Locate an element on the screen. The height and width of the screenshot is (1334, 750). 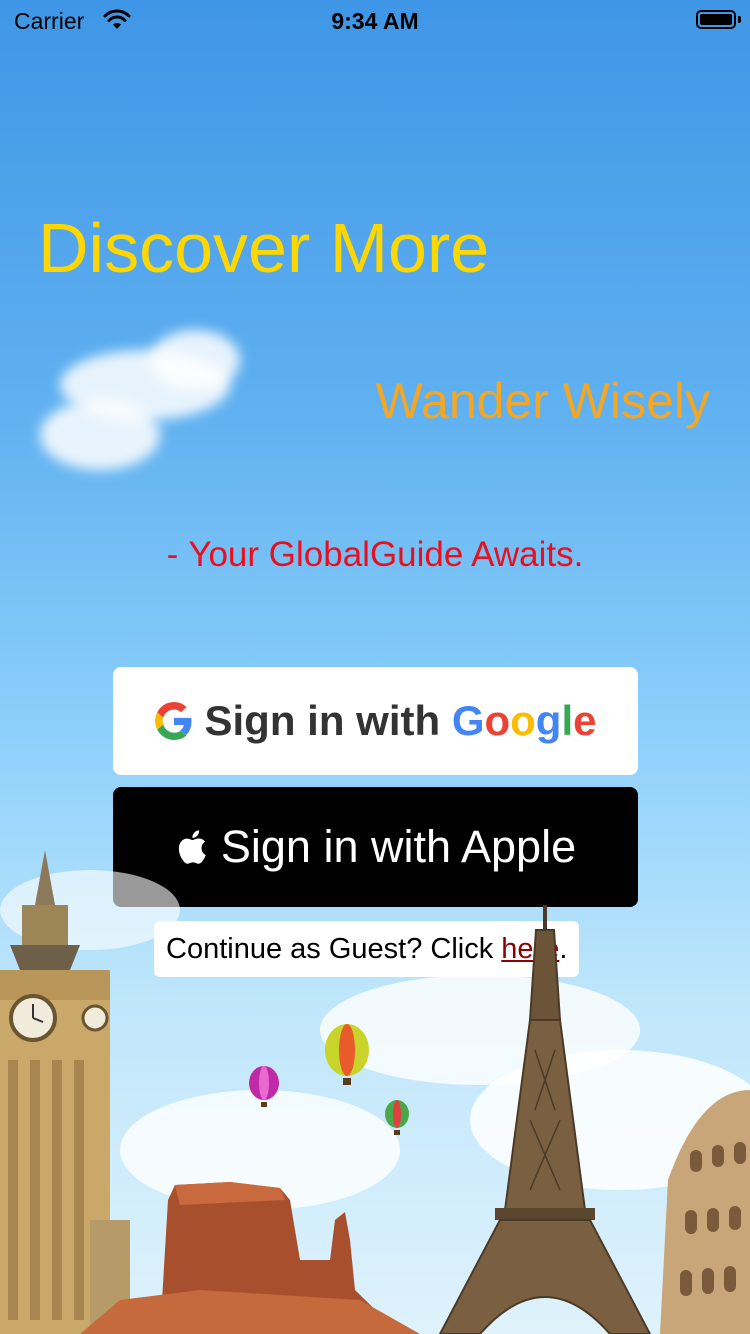
tagline-text: Your GlobalGuide Awaits. is located at coordinates (386, 554).